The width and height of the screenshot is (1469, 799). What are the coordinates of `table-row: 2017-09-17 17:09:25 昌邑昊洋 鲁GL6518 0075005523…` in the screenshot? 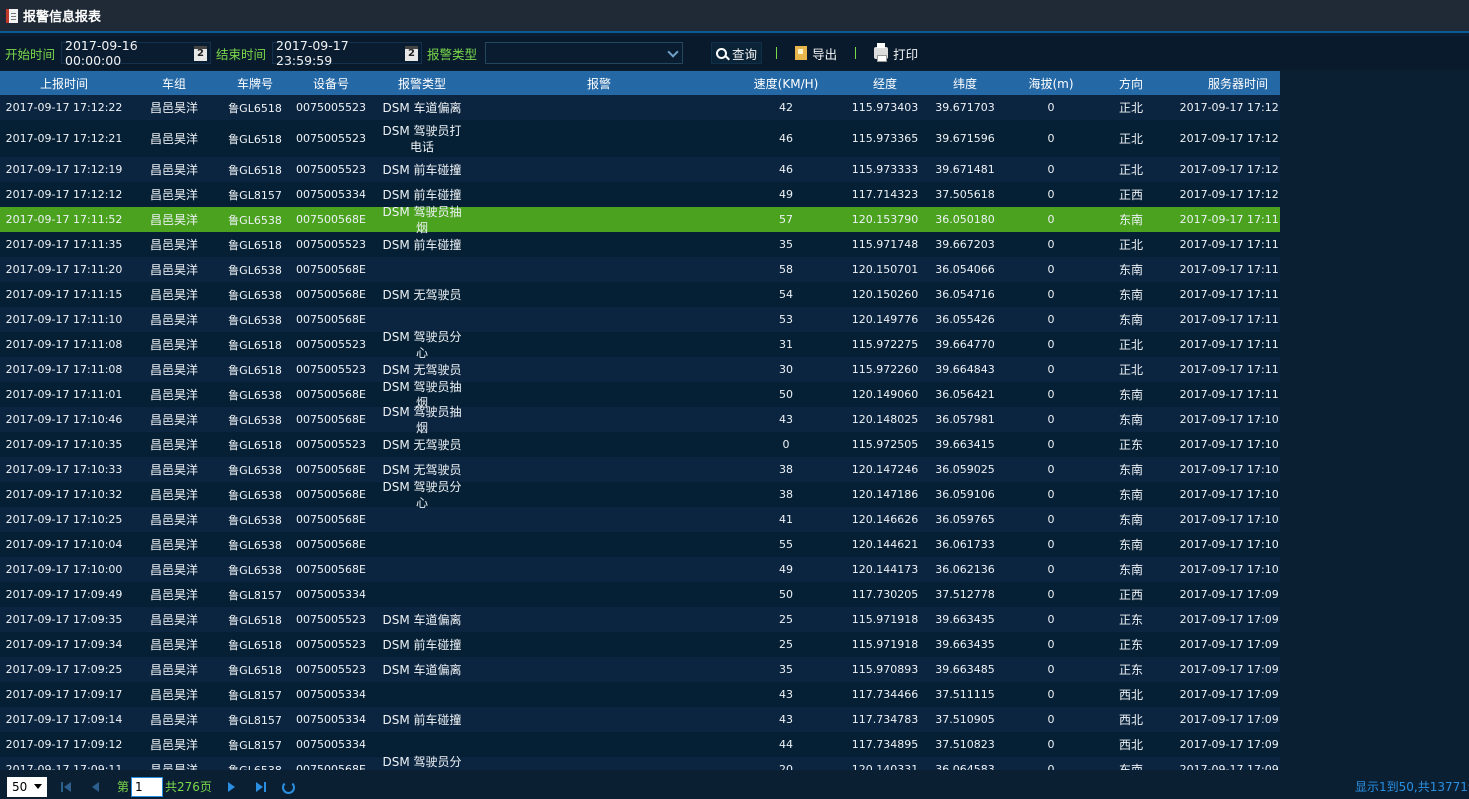 It's located at (640, 669).